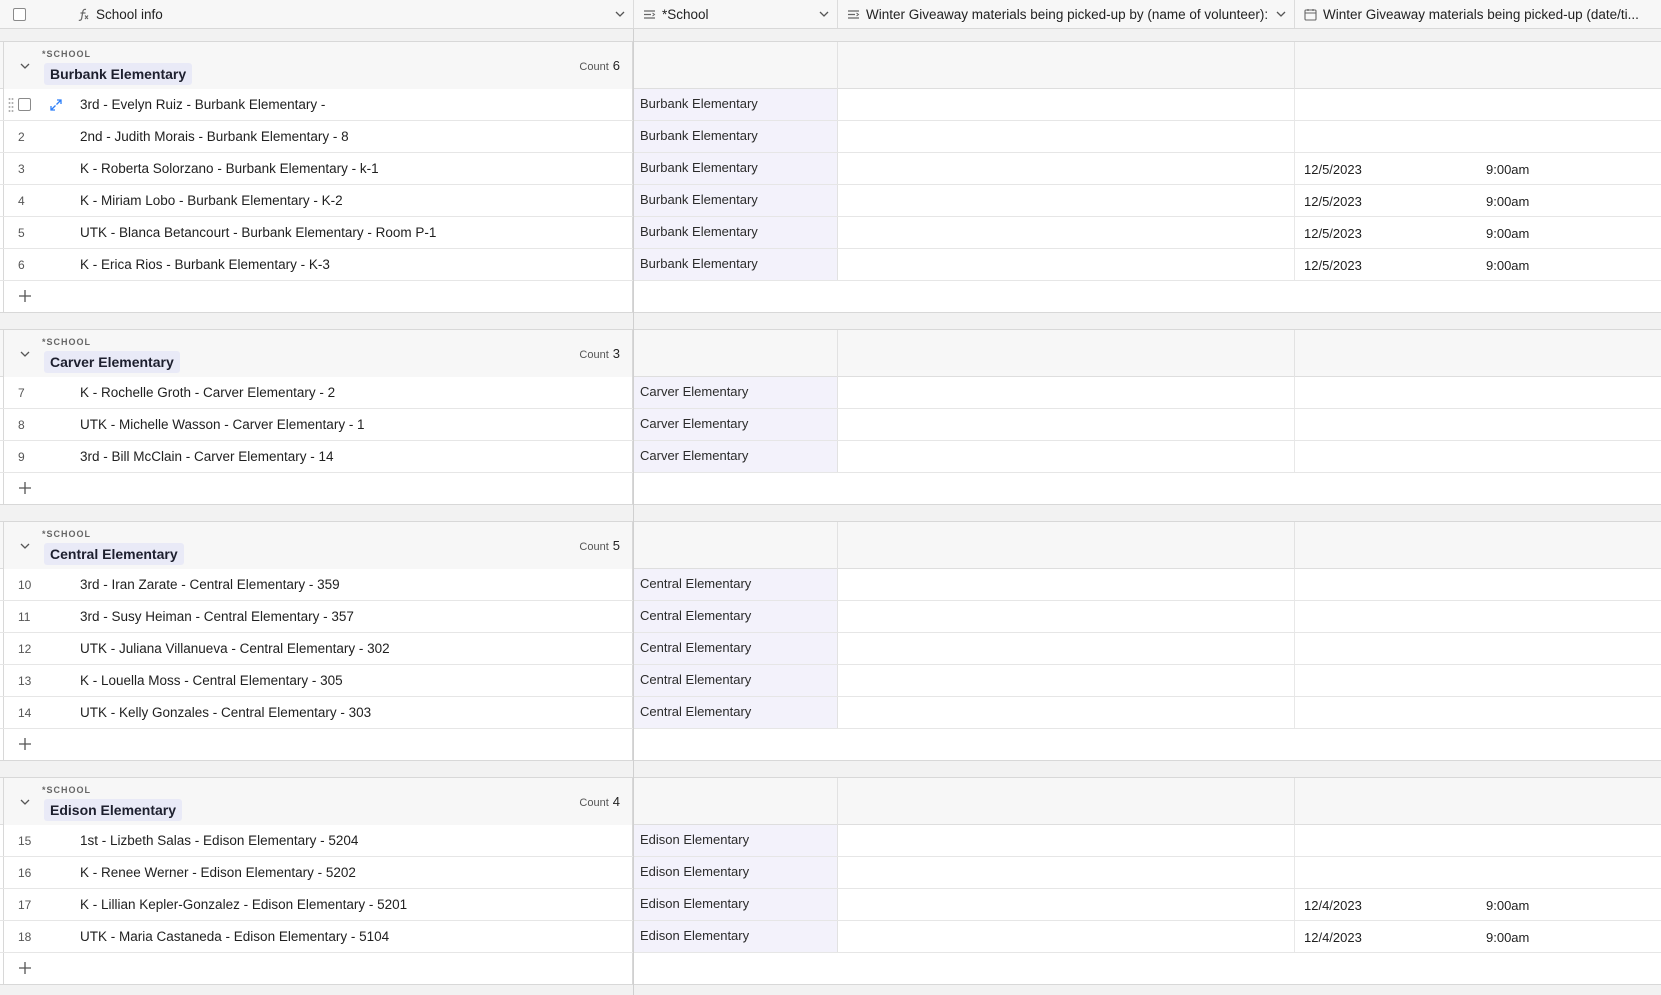  Describe the element at coordinates (830, 353) in the screenshot. I see `group-header: *SCHOOL Carver Elementary Count 3` at that location.